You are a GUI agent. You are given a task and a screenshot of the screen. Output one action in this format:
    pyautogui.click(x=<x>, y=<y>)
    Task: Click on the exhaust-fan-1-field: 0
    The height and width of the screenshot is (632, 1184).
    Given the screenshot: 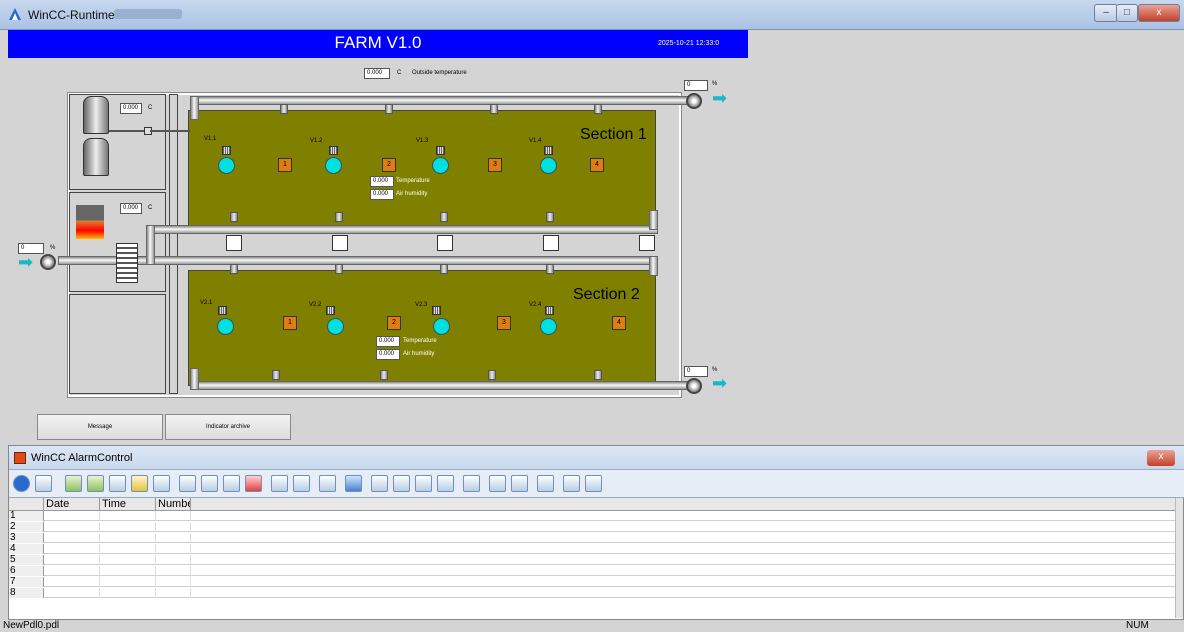 What is the action you would take?
    pyautogui.click(x=696, y=85)
    